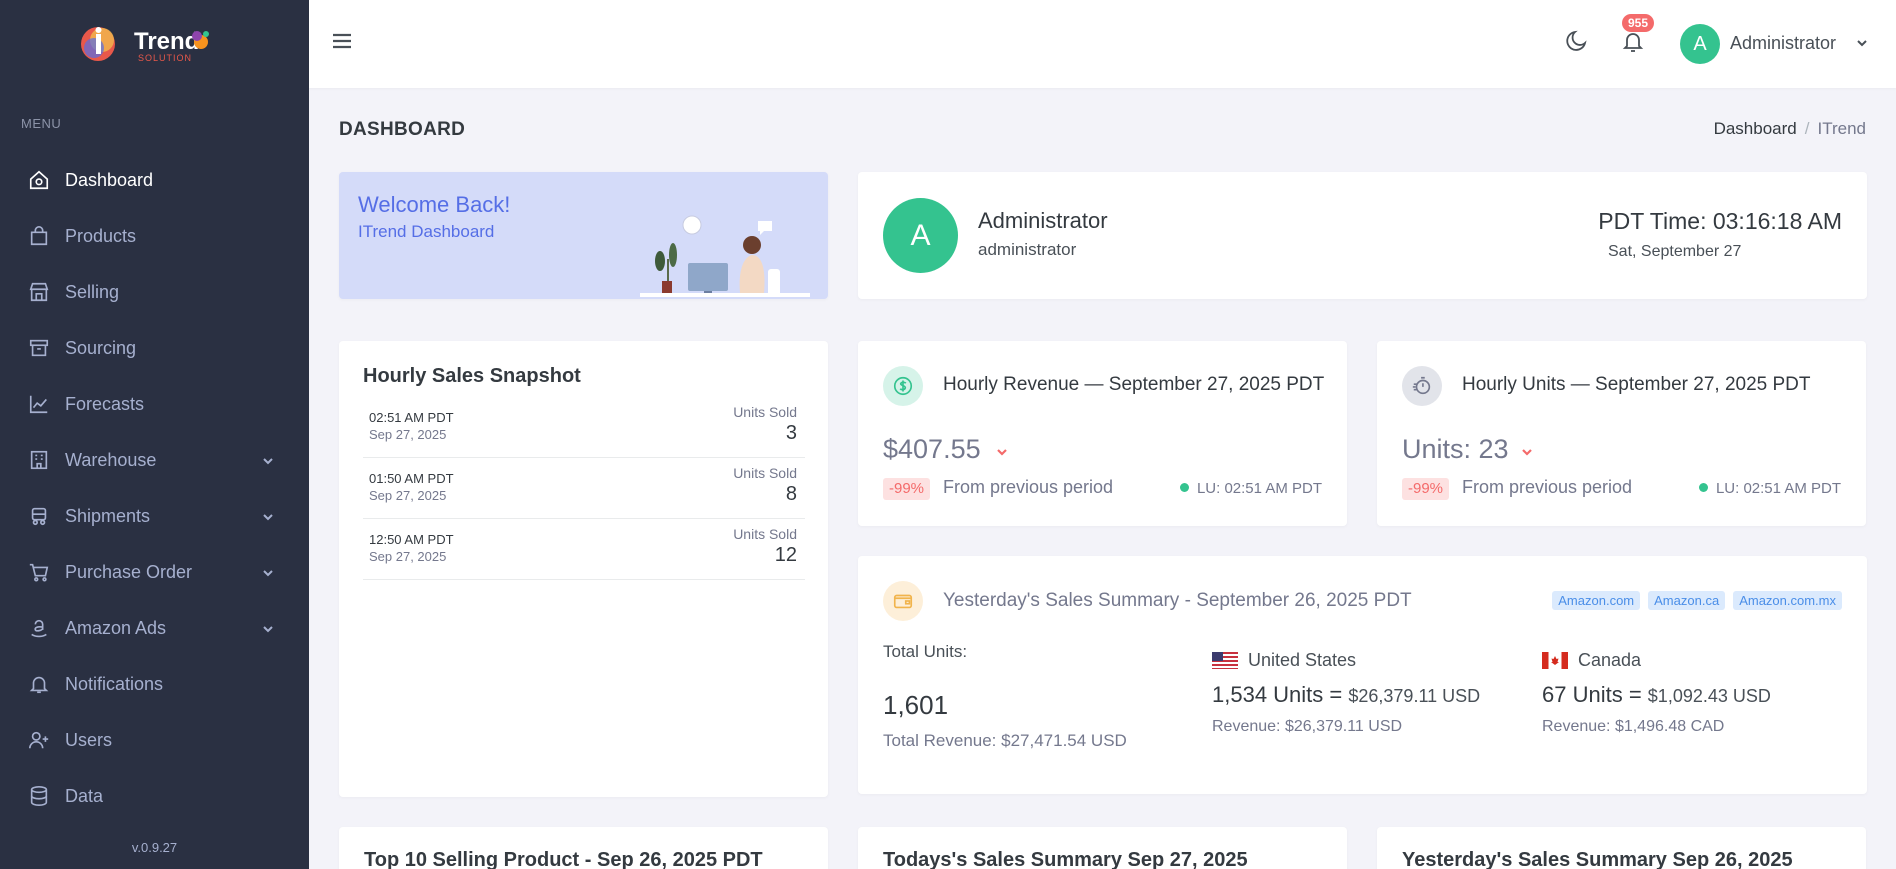  Describe the element at coordinates (785, 555) in the screenshot. I see `units-sold-value: 12` at that location.